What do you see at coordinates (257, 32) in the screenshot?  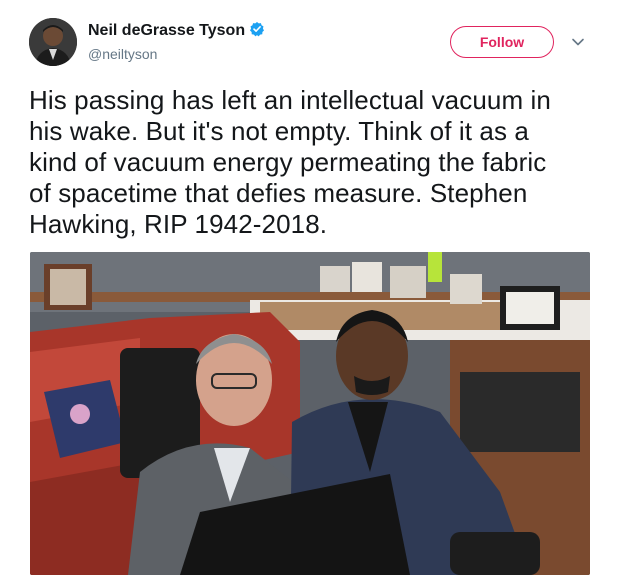 I see `verified-badge-icon` at bounding box center [257, 32].